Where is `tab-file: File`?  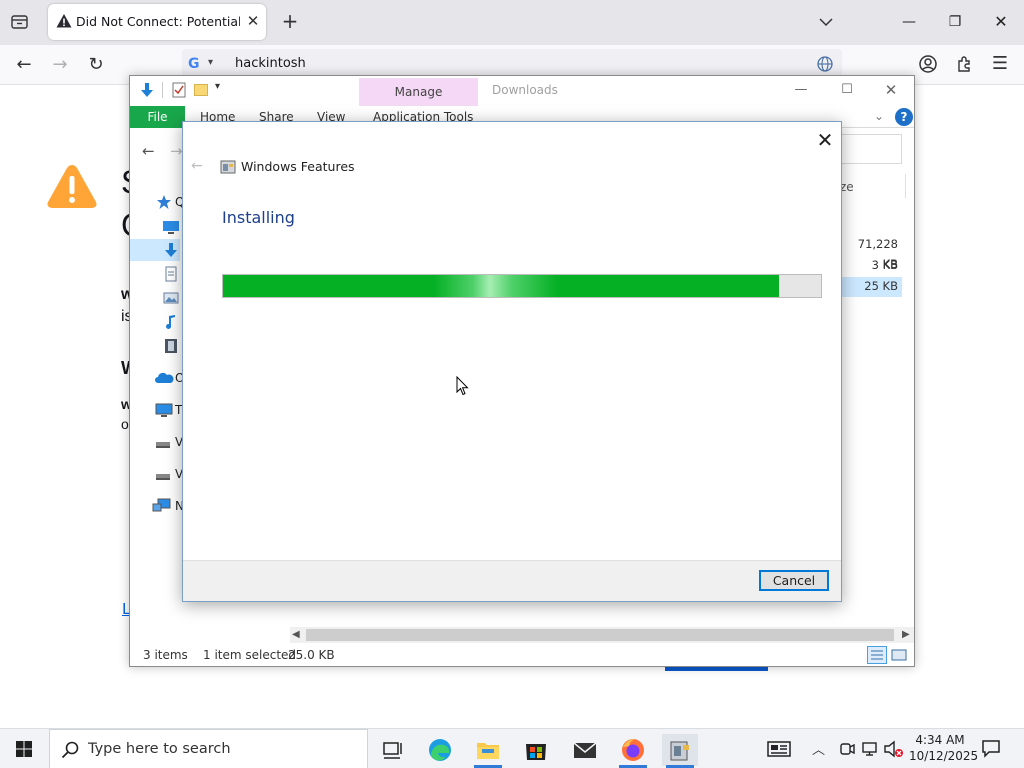 tab-file: File is located at coordinates (157, 117).